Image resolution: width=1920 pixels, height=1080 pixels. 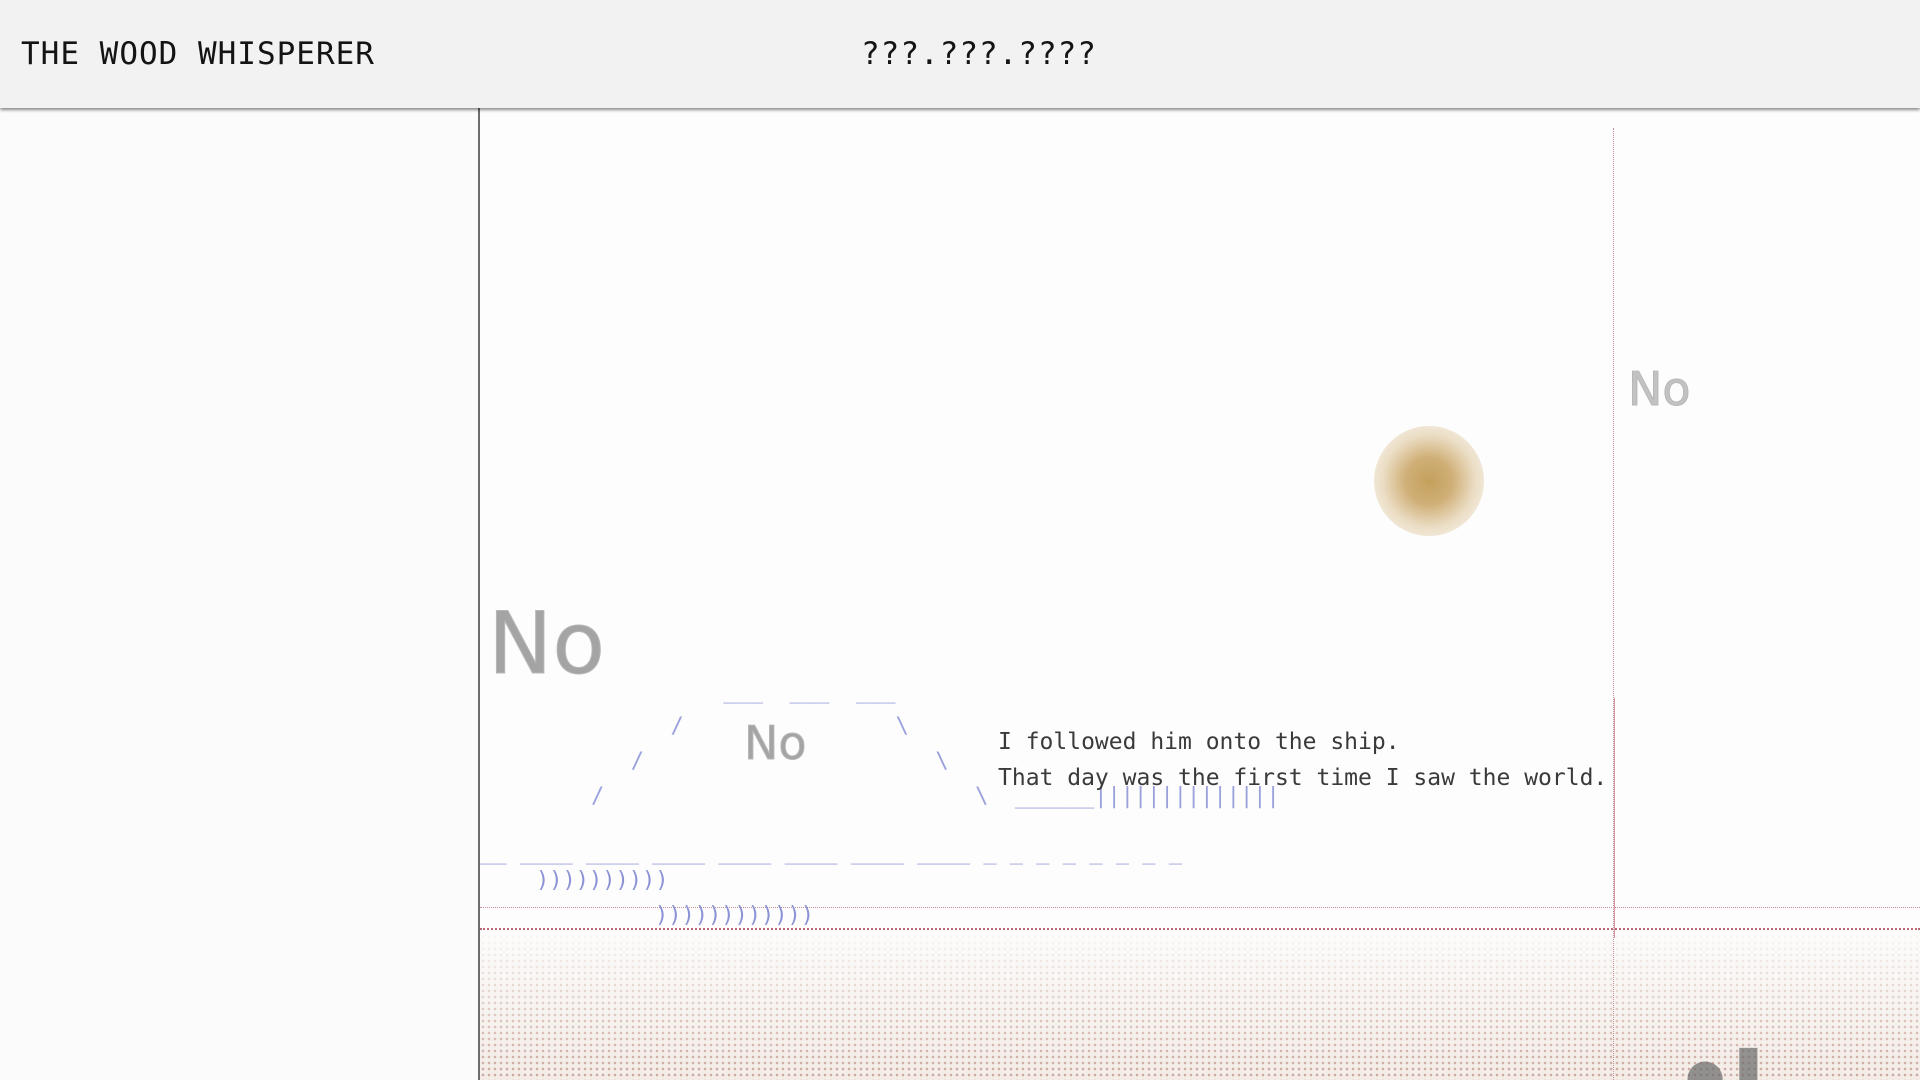 What do you see at coordinates (1660, 389) in the screenshot?
I see `no-label-right: No` at bounding box center [1660, 389].